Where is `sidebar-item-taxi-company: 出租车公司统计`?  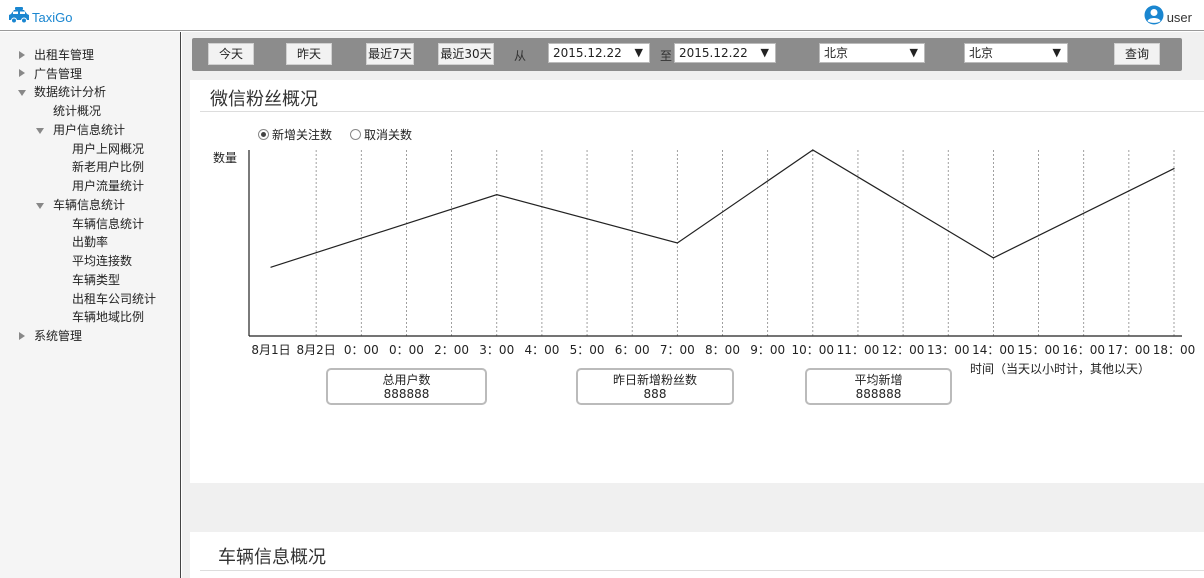
sidebar-item-taxi-company: 出租车公司统计 is located at coordinates (114, 299).